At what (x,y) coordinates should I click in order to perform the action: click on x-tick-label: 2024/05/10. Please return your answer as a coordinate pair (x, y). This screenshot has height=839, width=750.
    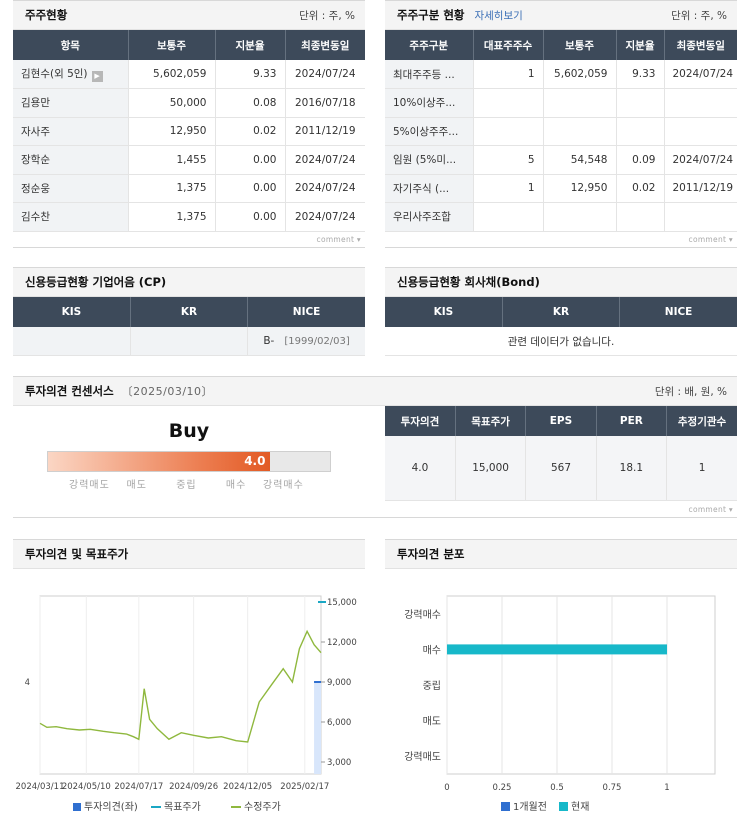
    Looking at the image, I should click on (86, 787).